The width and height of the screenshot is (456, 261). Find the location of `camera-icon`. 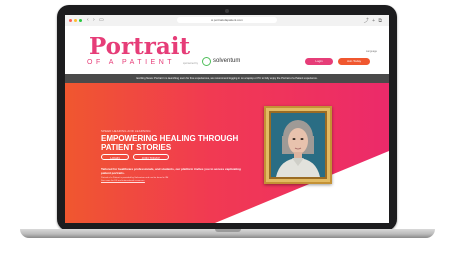

camera-icon is located at coordinates (227, 11).